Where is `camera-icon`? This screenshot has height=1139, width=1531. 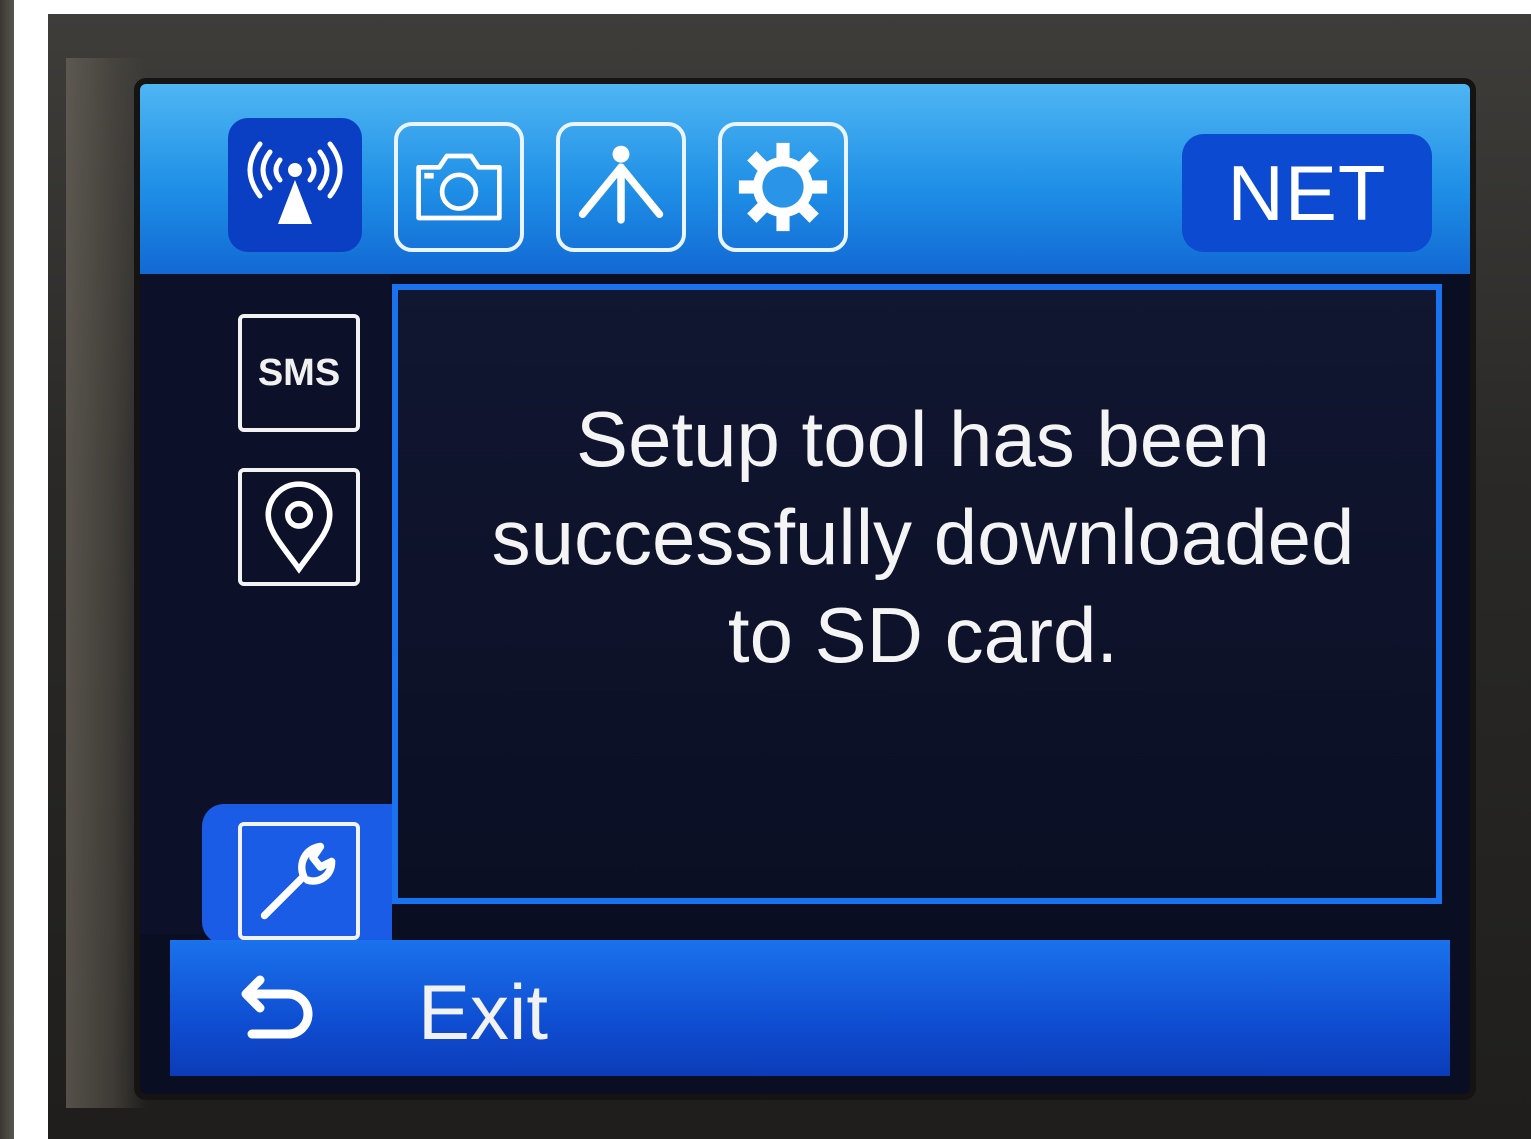
camera-icon is located at coordinates (459, 187).